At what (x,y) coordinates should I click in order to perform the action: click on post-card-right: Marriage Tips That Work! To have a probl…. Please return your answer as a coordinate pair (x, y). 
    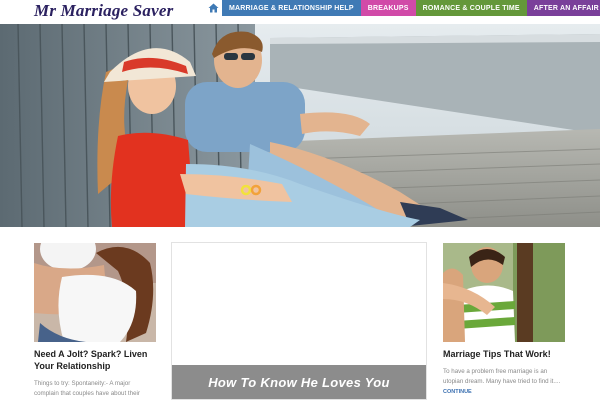
    Looking at the image, I should click on (504, 320).